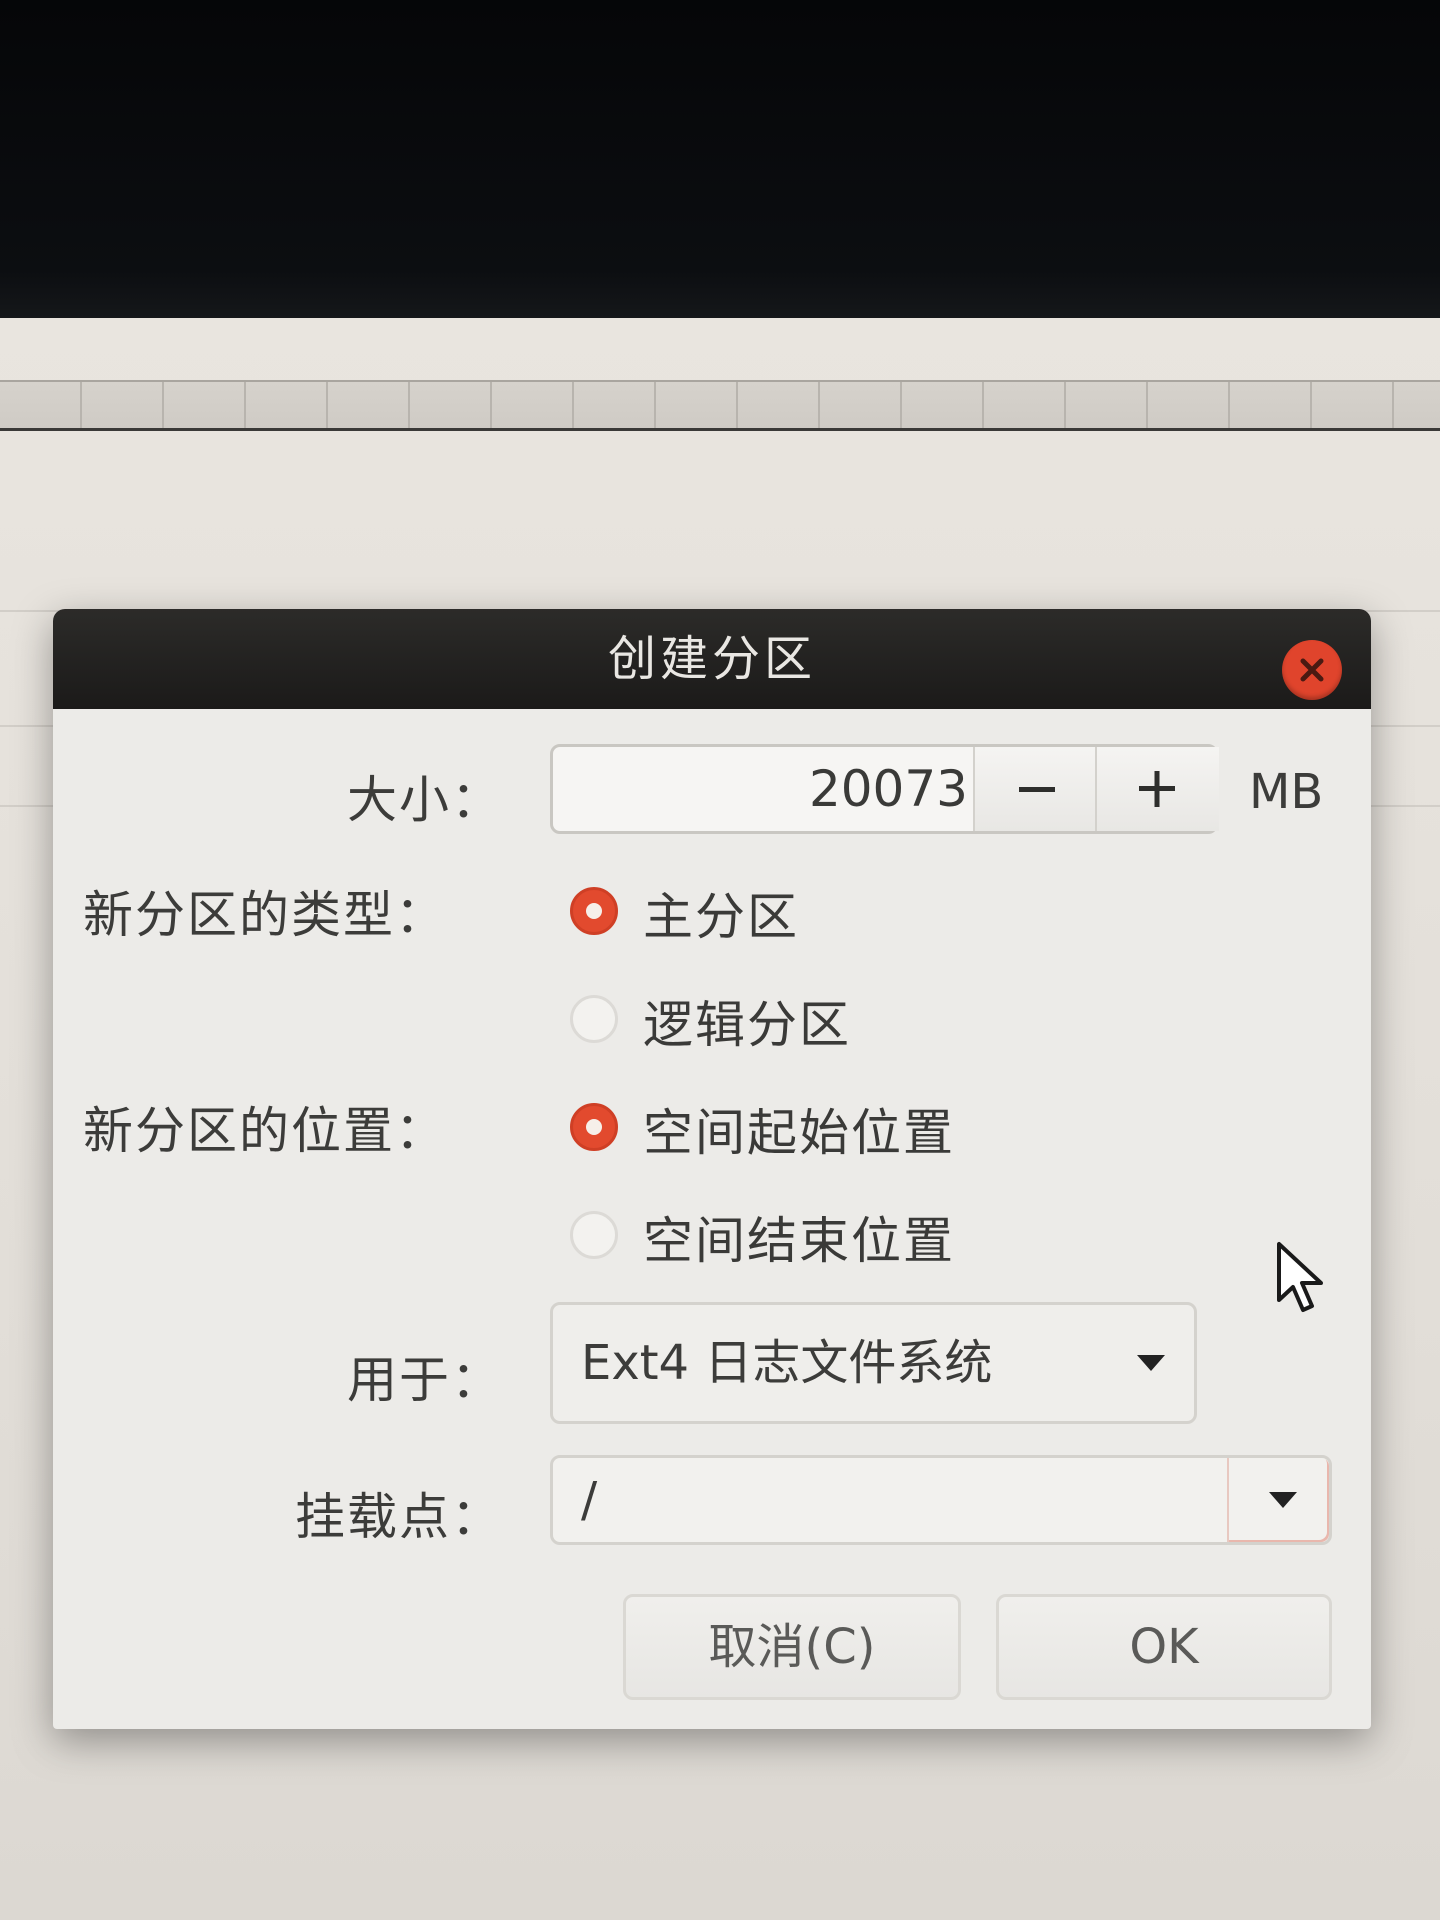 The width and height of the screenshot is (1440, 1920). I want to click on close-icon, so click(1312, 670).